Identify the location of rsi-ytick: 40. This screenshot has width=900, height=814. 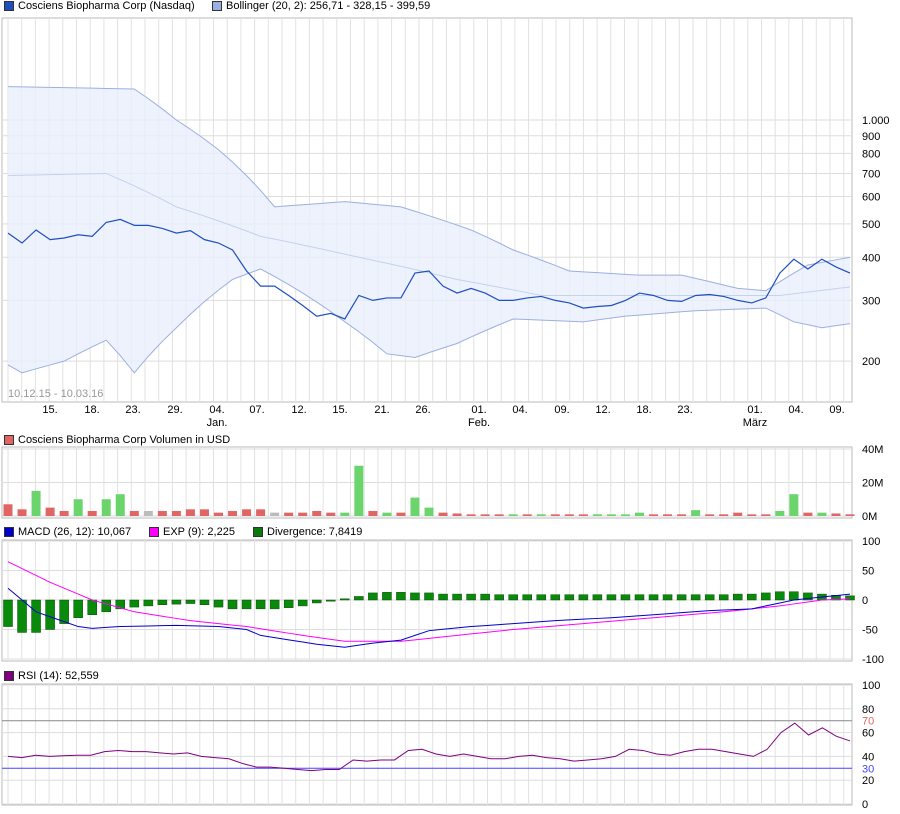
(868, 757).